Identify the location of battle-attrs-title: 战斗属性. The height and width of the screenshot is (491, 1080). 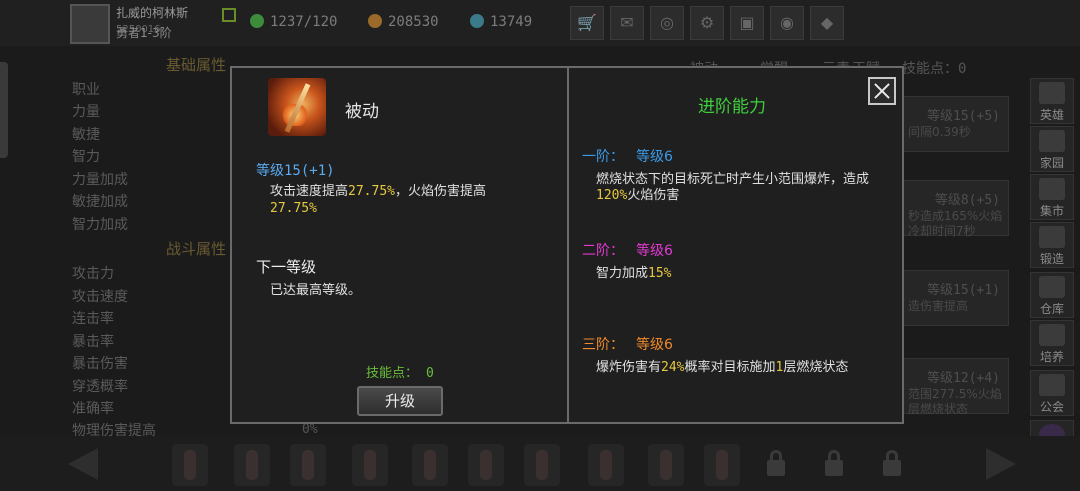
(196, 249).